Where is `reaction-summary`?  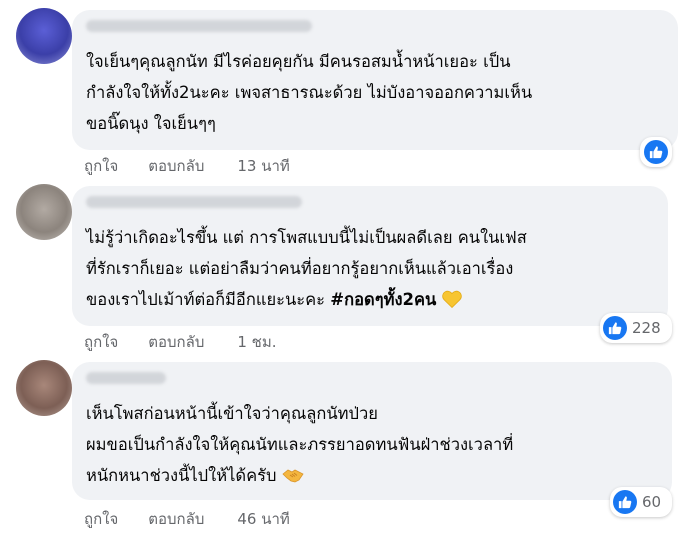
reaction-summary is located at coordinates (656, 152).